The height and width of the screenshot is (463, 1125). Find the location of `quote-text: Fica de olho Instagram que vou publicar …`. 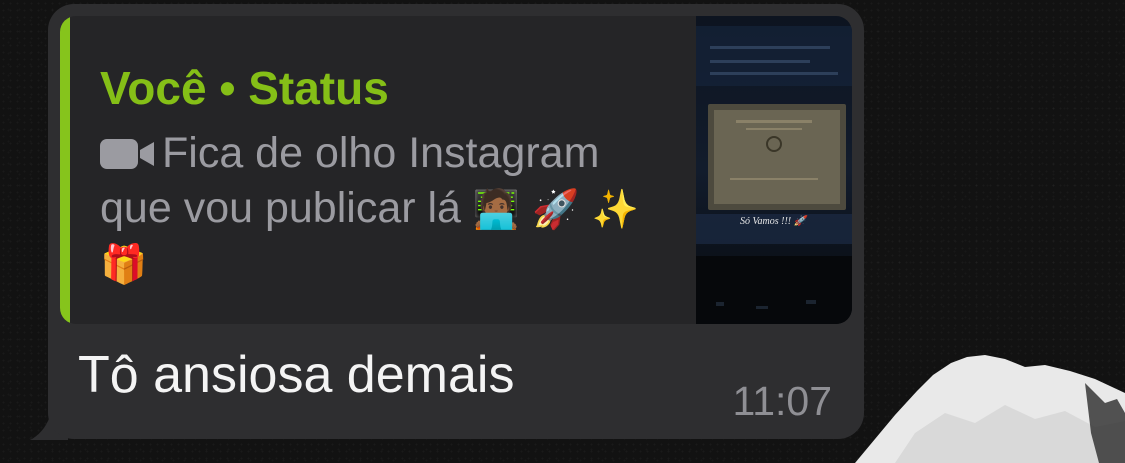

quote-text: Fica de olho Instagram que vou publicar … is located at coordinates (350, 180).